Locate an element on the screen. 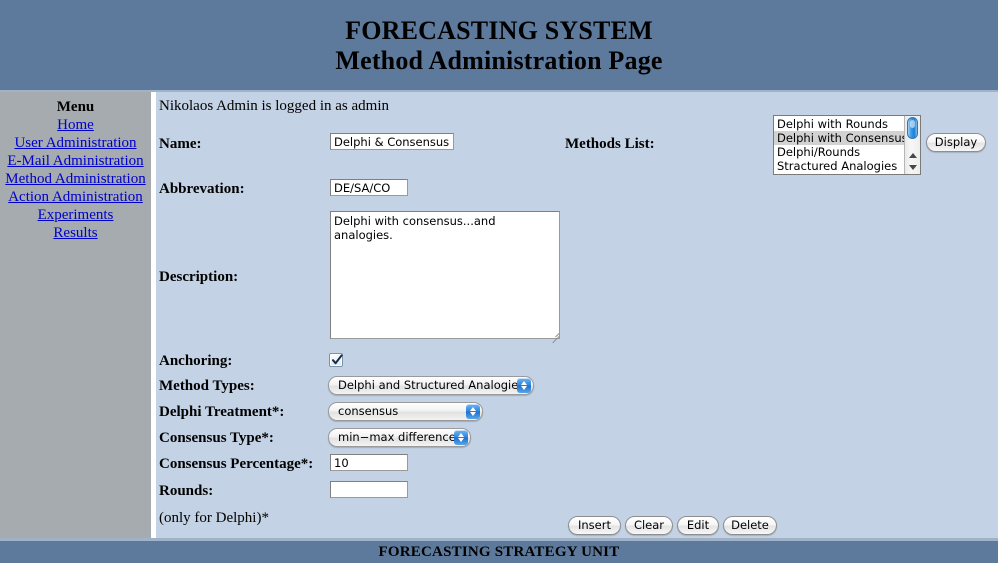 This screenshot has width=998, height=563. clear-button: Clear is located at coordinates (649, 525).